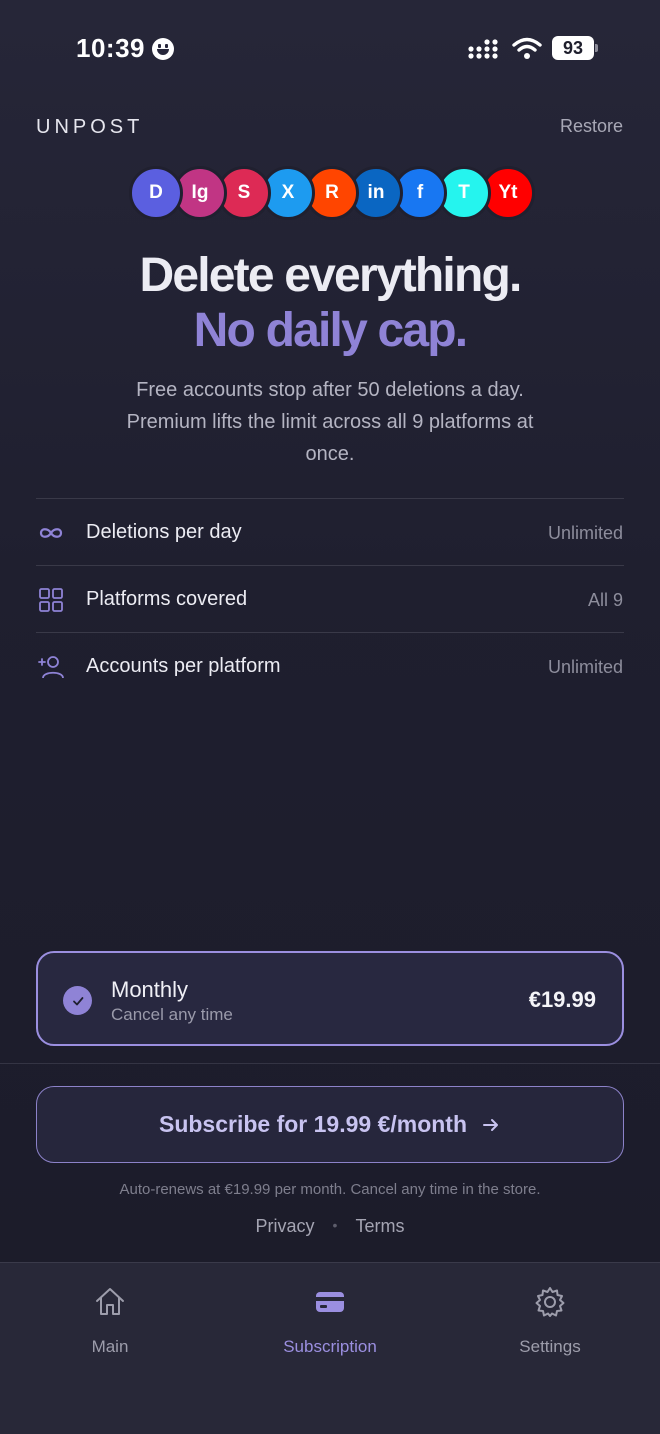 The image size is (660, 1434). What do you see at coordinates (550, 1346) in the screenshot?
I see `tab-label: Settings` at bounding box center [550, 1346].